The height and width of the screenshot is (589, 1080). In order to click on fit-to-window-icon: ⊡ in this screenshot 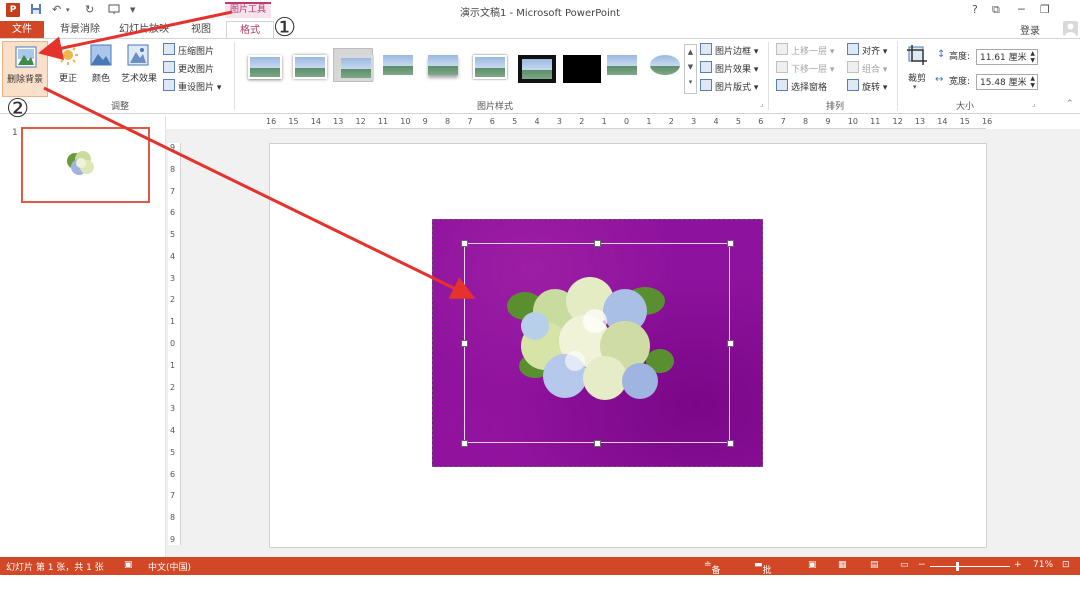, I will do `click(1066, 565)`.